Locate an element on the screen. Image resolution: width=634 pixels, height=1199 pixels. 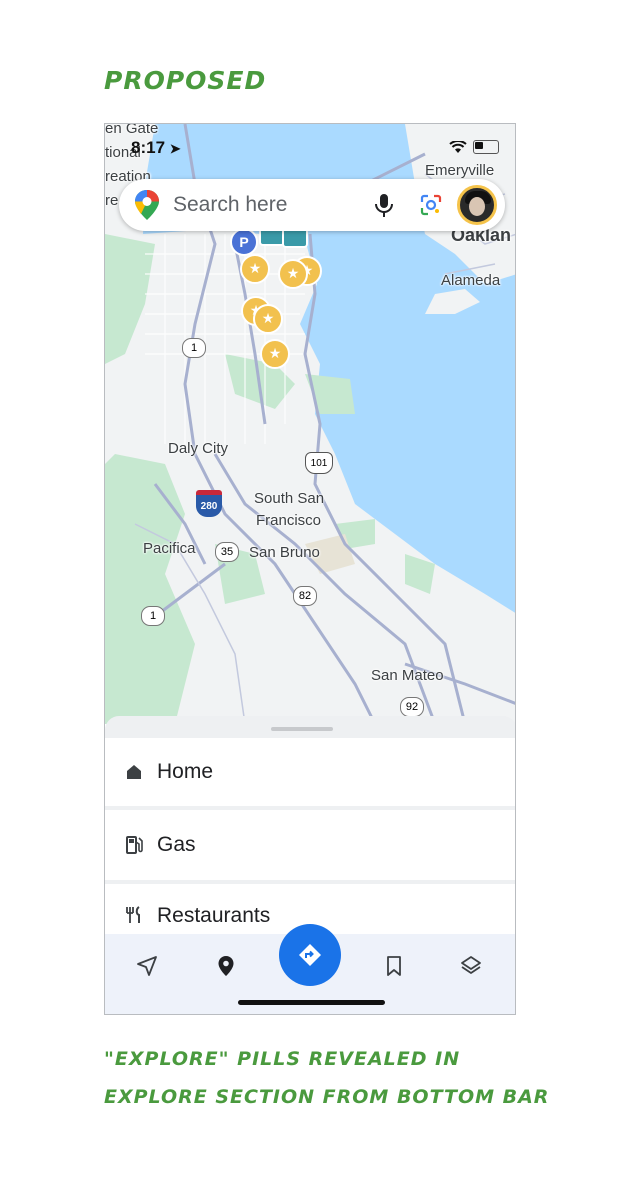
explore-item-home: Home is located at coordinates (310, 772).